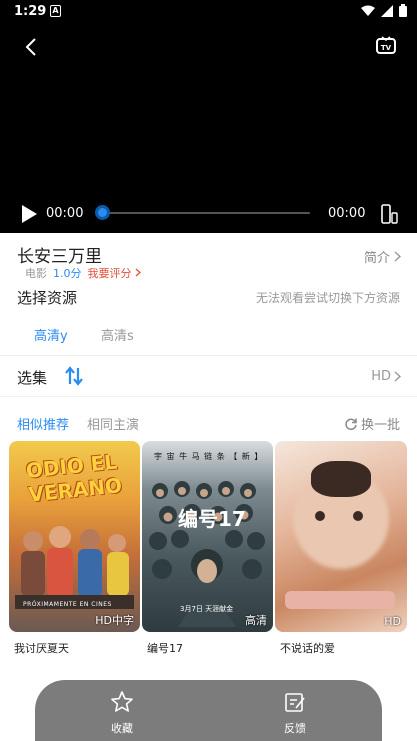 The width and height of the screenshot is (417, 741). What do you see at coordinates (102, 212) in the screenshot?
I see `progress-thumb` at bounding box center [102, 212].